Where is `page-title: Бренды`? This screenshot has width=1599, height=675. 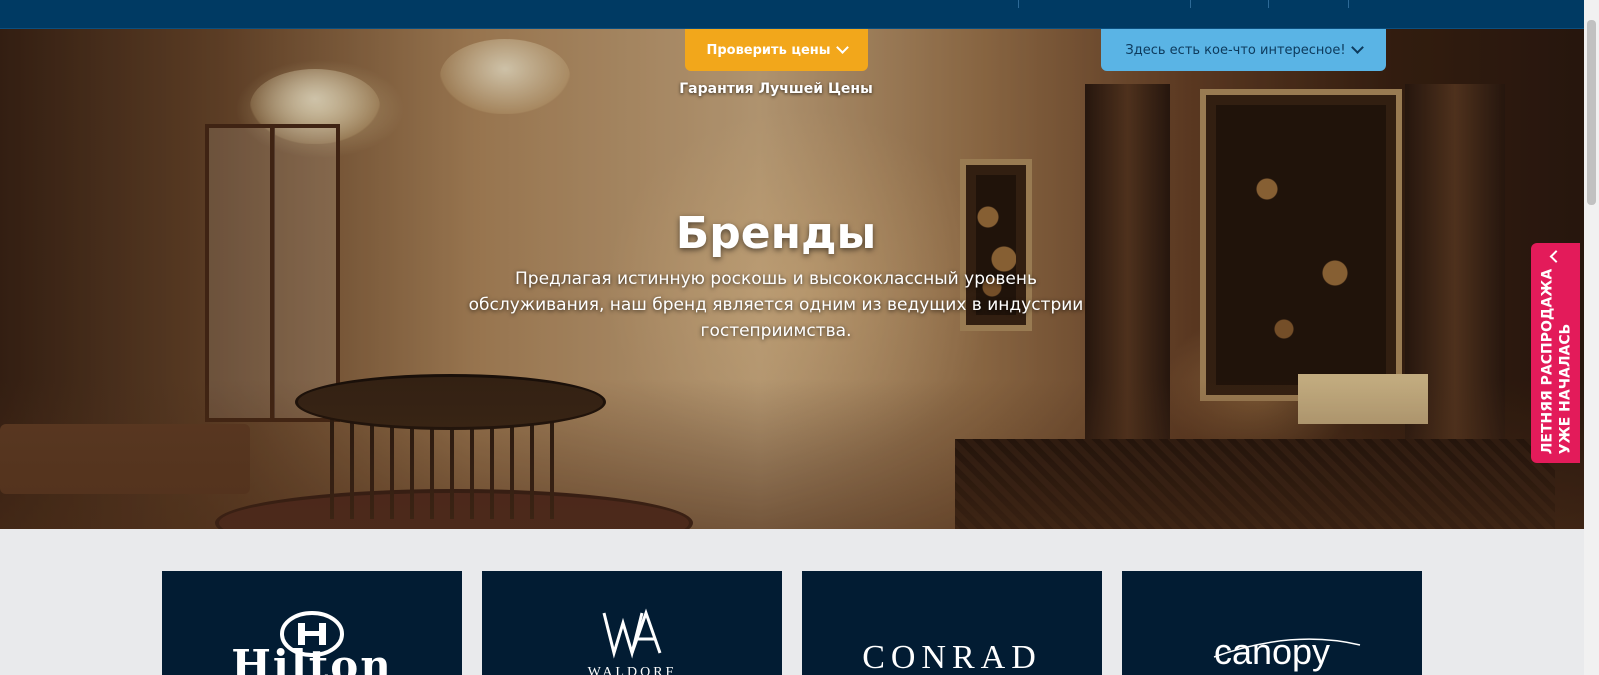 page-title: Бренды is located at coordinates (776, 233).